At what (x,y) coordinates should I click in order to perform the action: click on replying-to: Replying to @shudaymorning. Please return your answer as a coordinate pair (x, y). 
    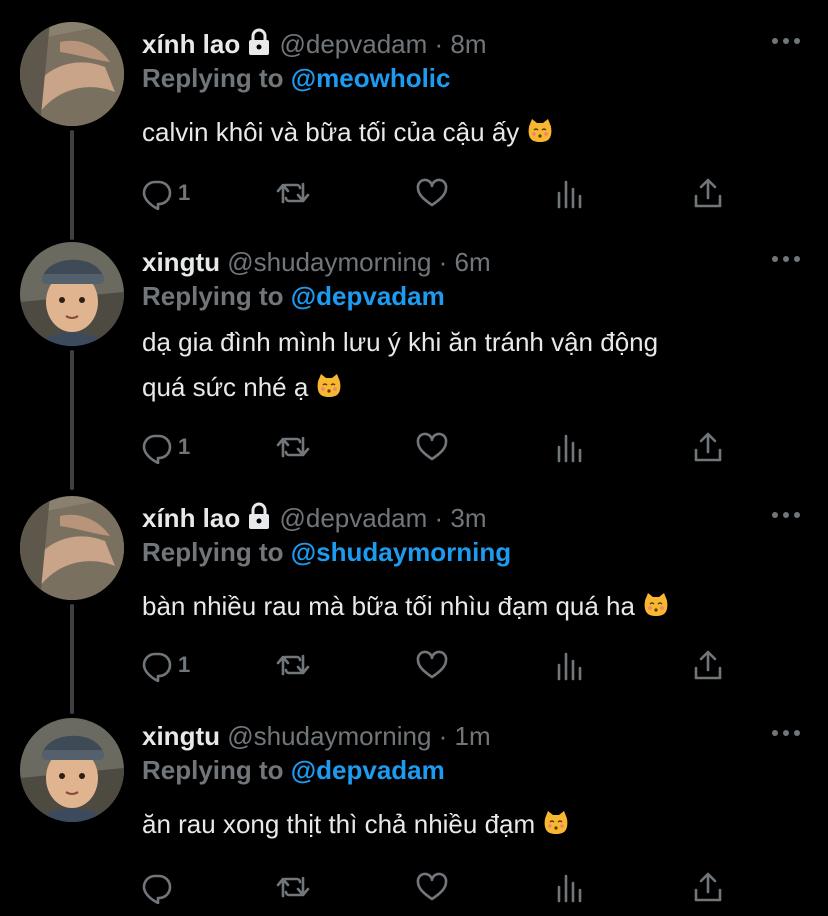
    Looking at the image, I should click on (326, 552).